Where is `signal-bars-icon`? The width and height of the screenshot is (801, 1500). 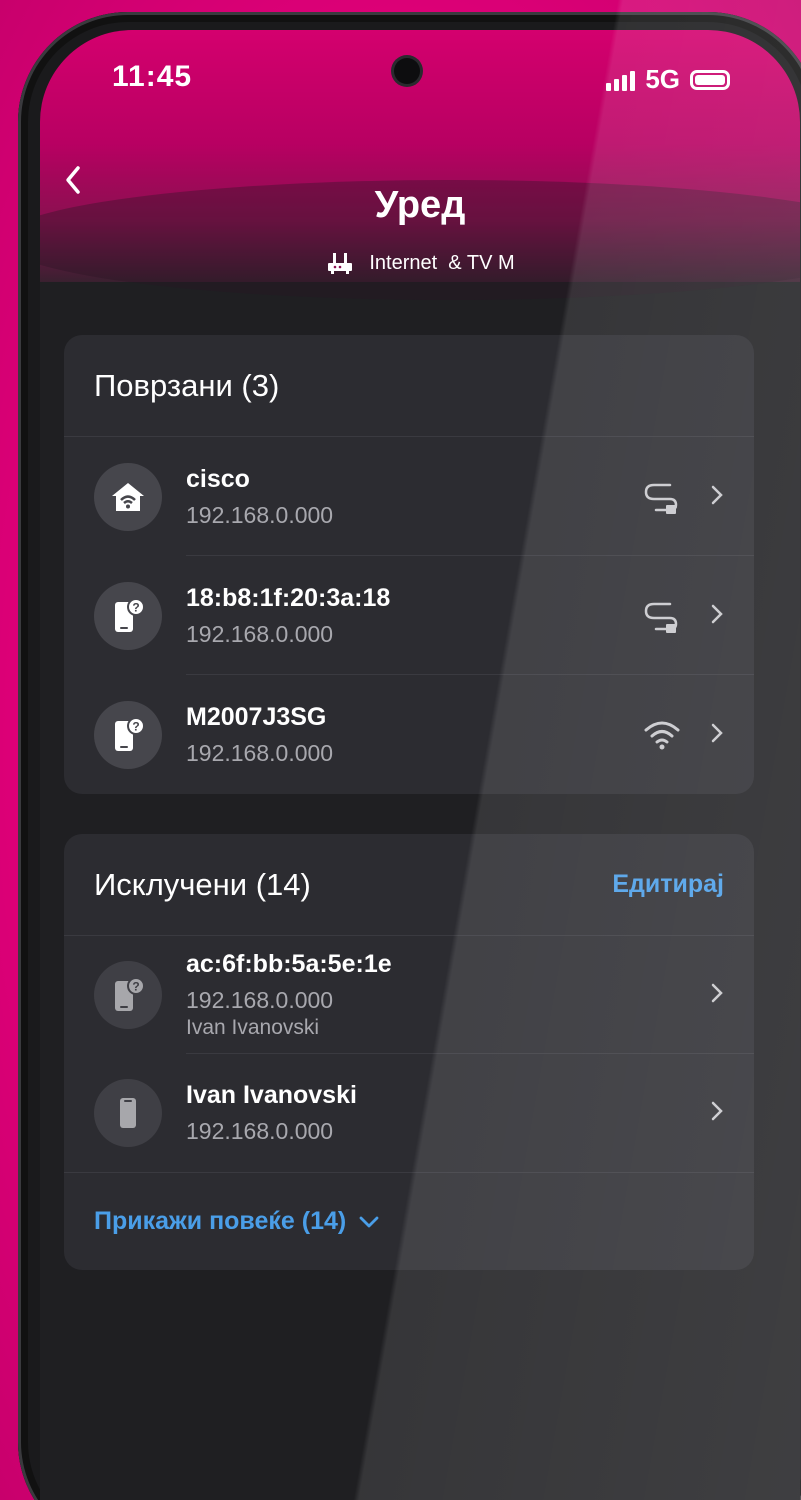 signal-bars-icon is located at coordinates (621, 80).